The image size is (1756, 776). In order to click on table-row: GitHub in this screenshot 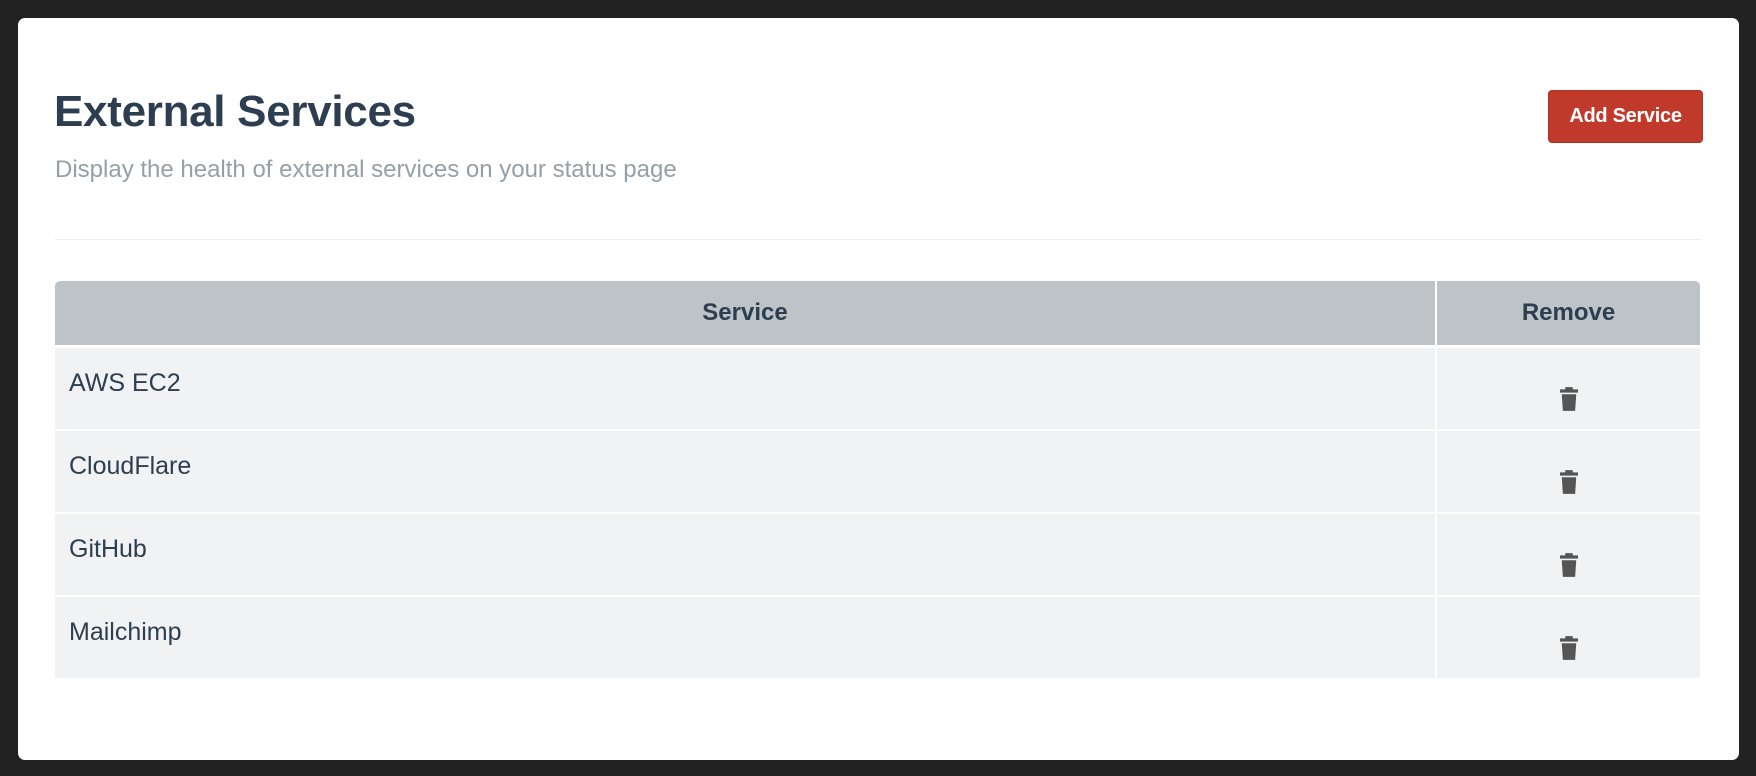, I will do `click(877, 555)`.